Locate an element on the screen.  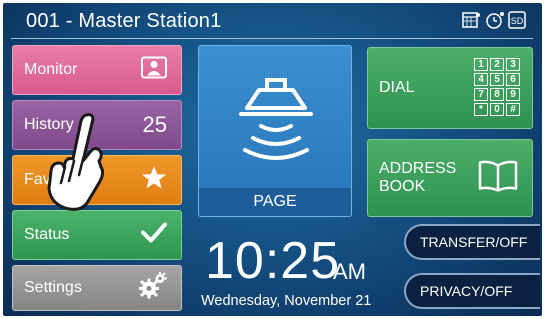
page-label: PAGE is located at coordinates (275, 202).